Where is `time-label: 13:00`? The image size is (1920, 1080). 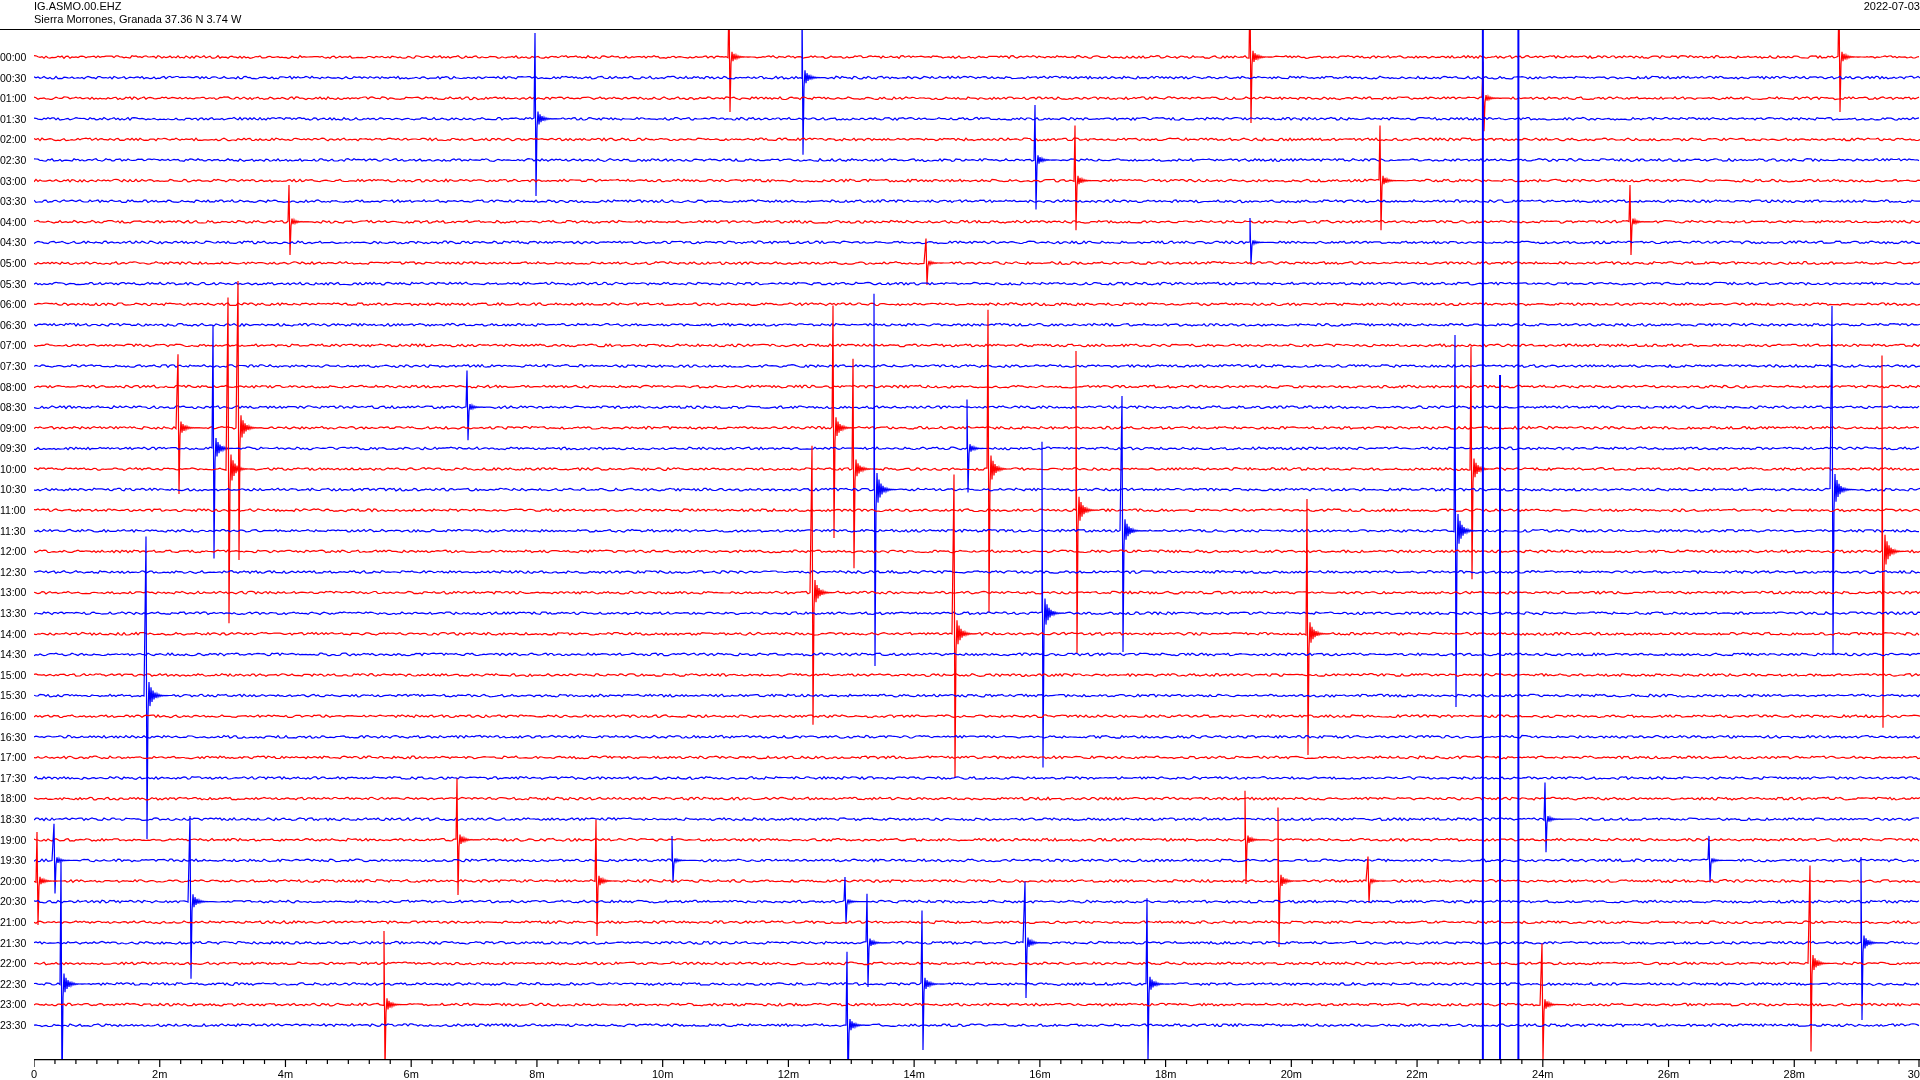
time-label: 13:00 is located at coordinates (14, 593).